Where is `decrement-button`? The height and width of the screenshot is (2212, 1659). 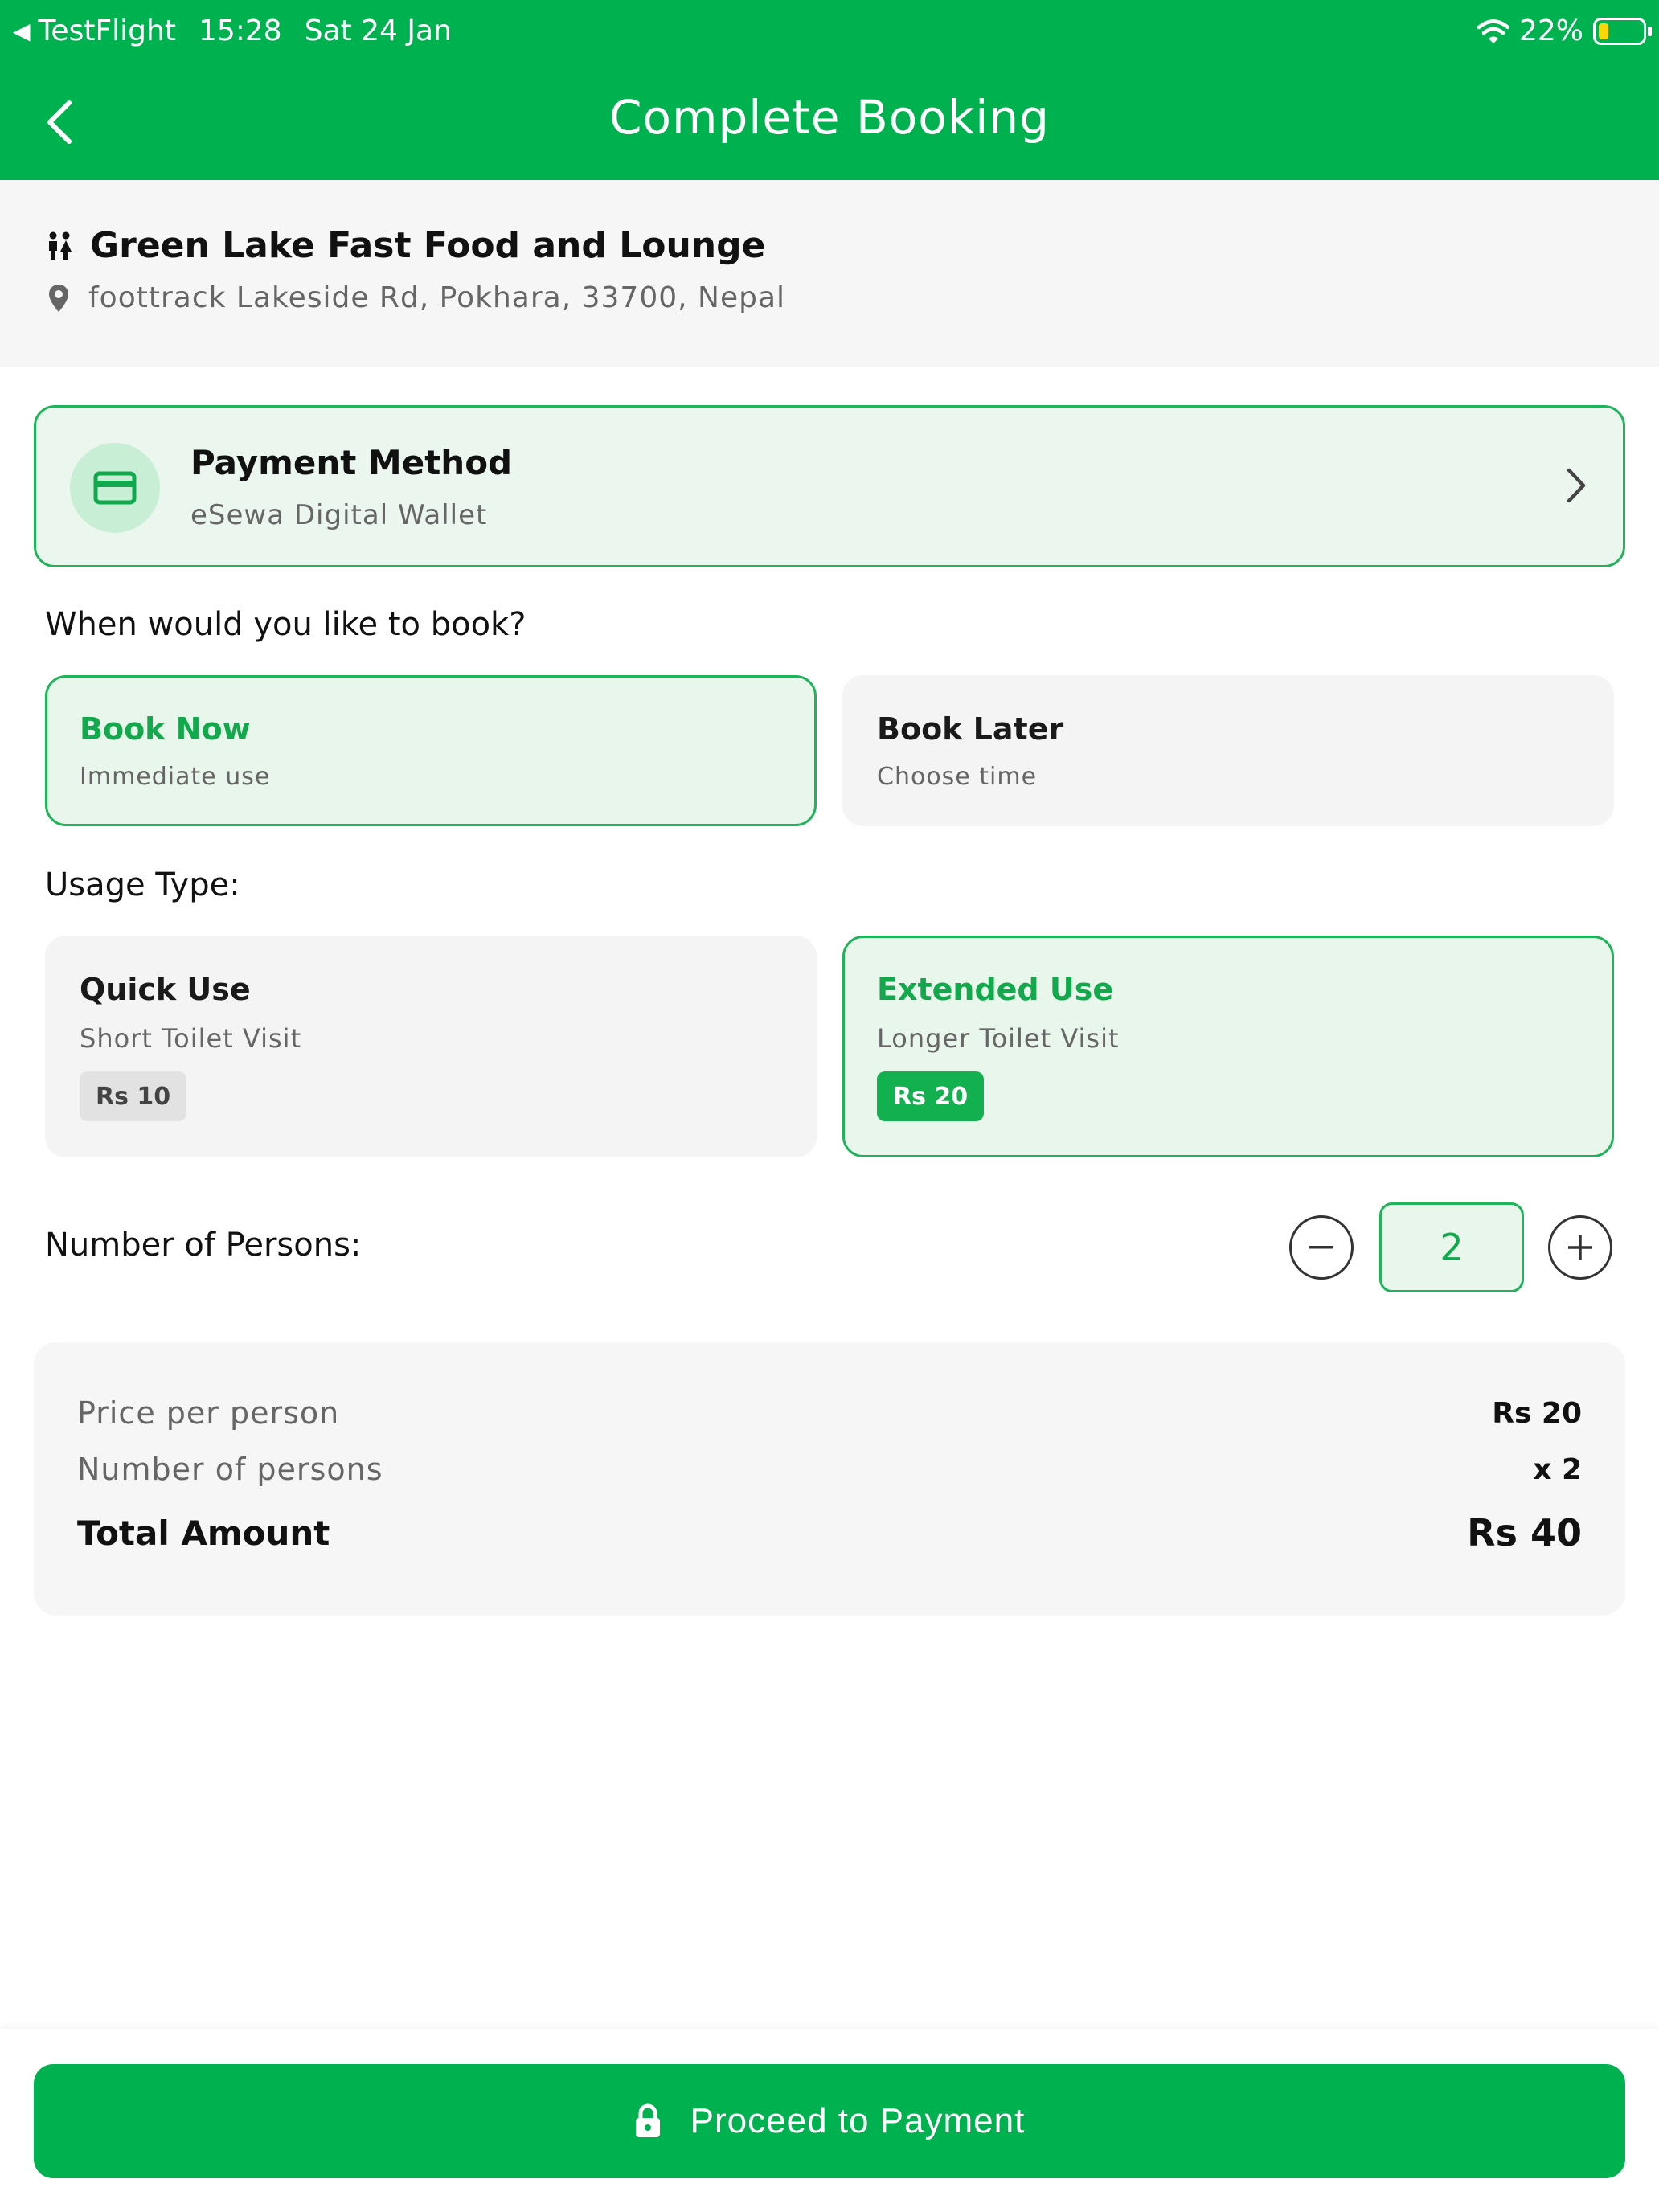
decrement-button is located at coordinates (1321, 1247).